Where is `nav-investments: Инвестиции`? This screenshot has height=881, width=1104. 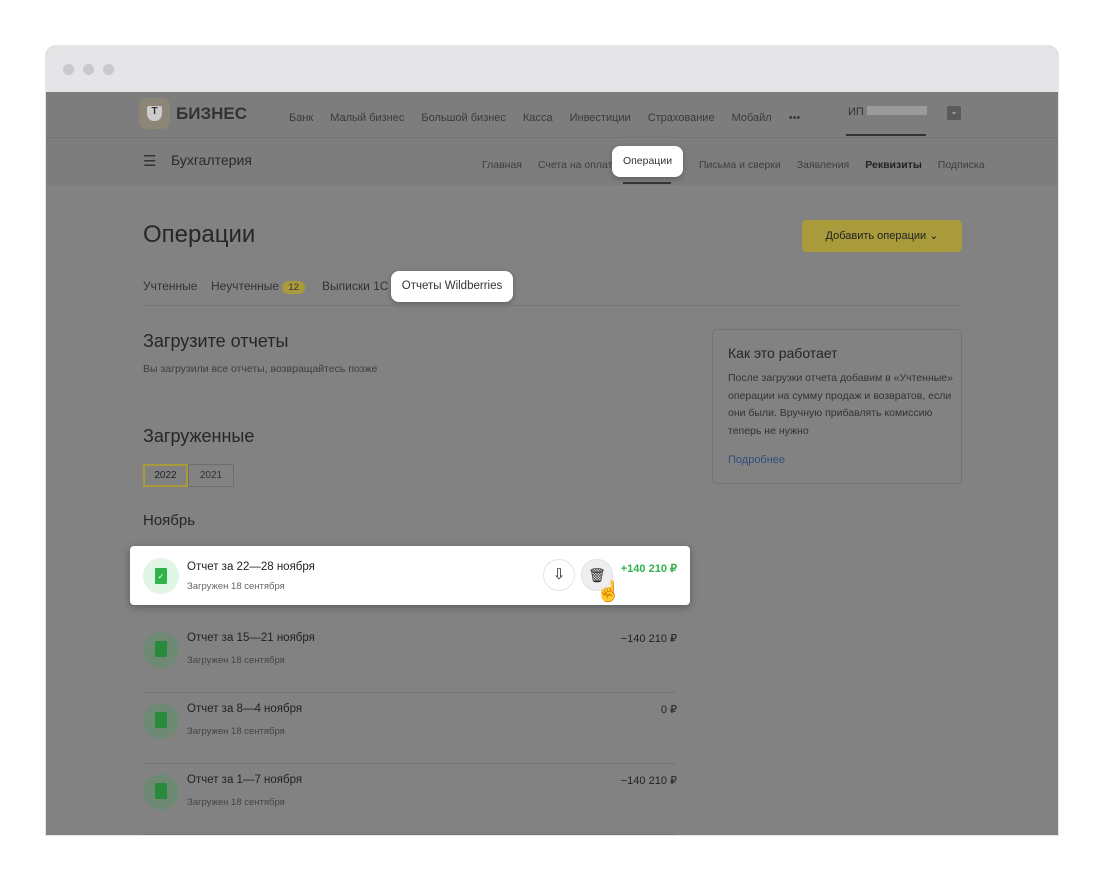 nav-investments: Инвестиции is located at coordinates (600, 118).